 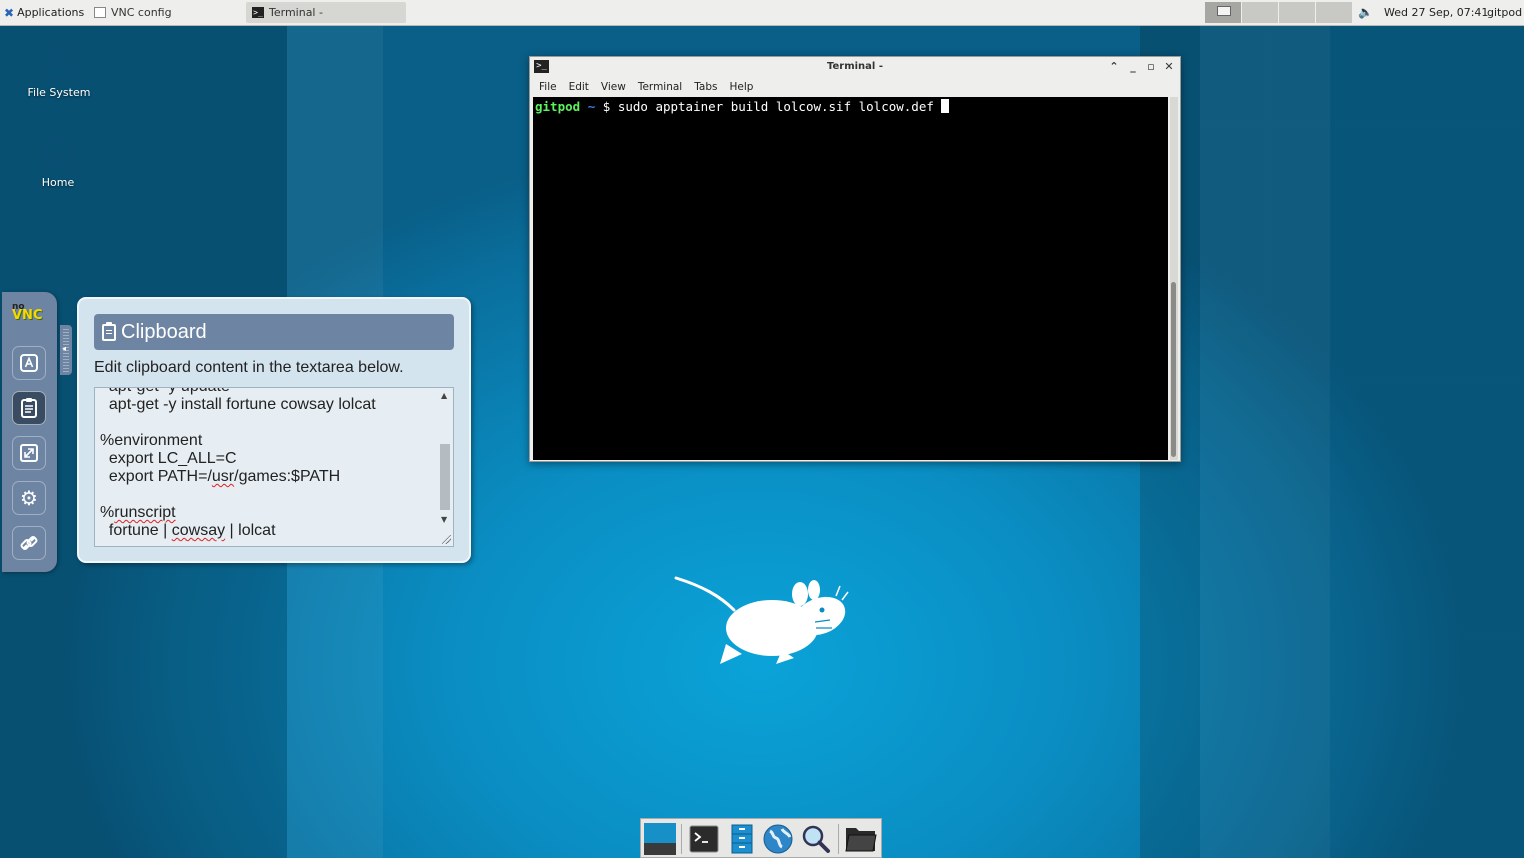 What do you see at coordinates (606, 106) in the screenshot?
I see `prompt-symbol: $` at bounding box center [606, 106].